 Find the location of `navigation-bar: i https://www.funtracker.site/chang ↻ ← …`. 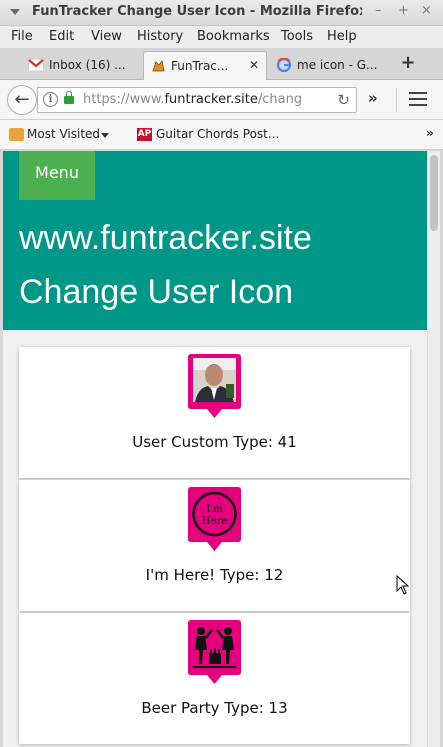

navigation-bar: i https://www.funtracker.site/chang ↻ ← … is located at coordinates (221, 100).